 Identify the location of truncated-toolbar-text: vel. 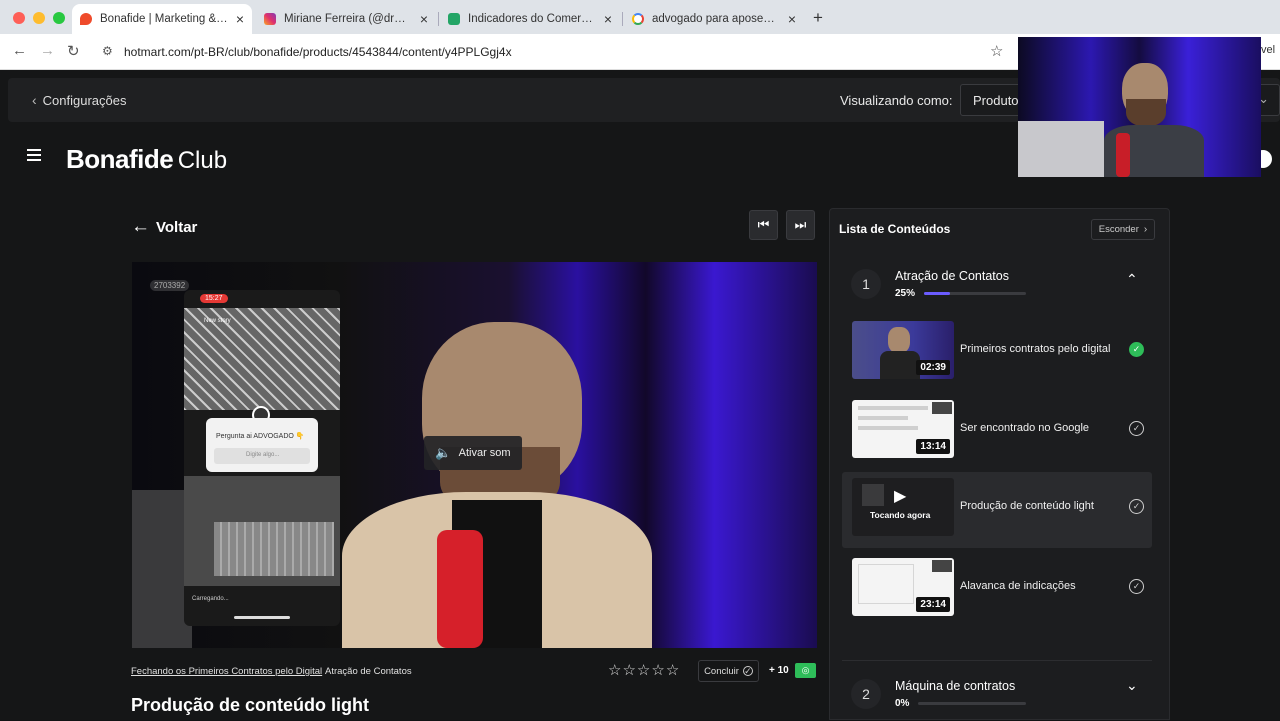
(1268, 50).